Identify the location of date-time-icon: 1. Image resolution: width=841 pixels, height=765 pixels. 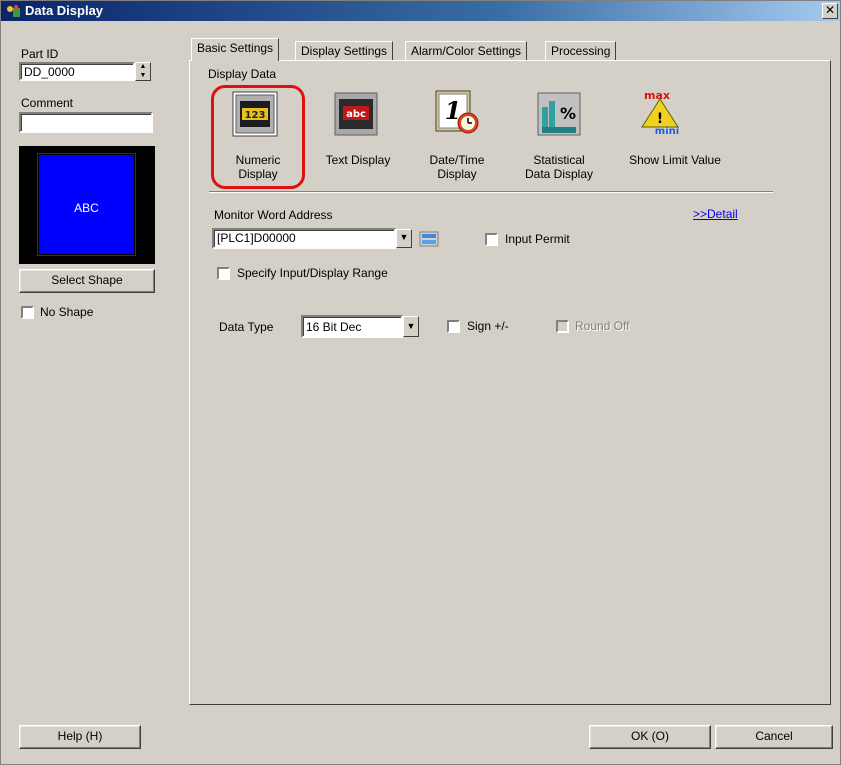
(457, 112).